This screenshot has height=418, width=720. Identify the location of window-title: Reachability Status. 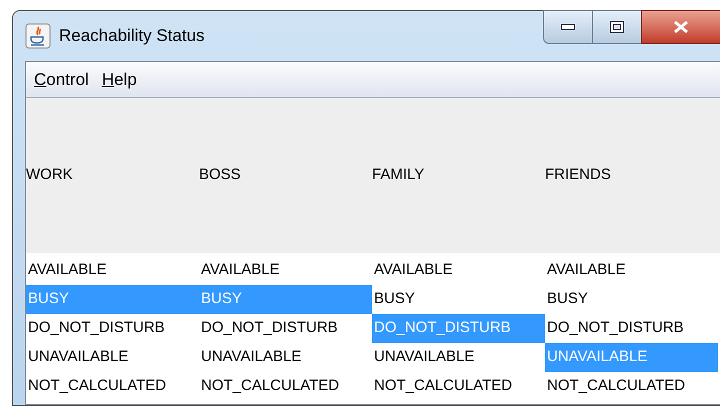
(132, 36).